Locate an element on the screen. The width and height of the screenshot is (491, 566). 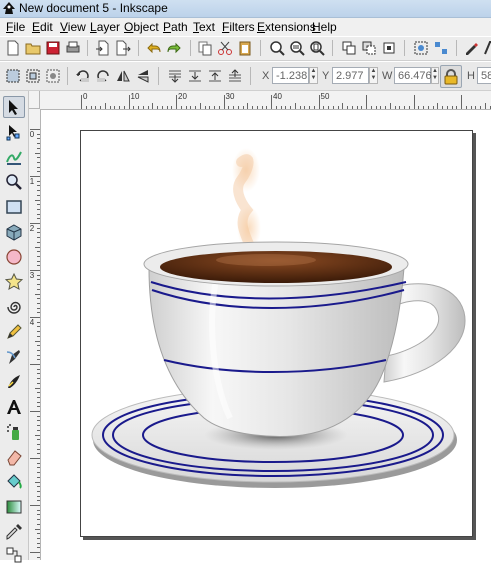
fill-stroke-icon is located at coordinates (471, 48).